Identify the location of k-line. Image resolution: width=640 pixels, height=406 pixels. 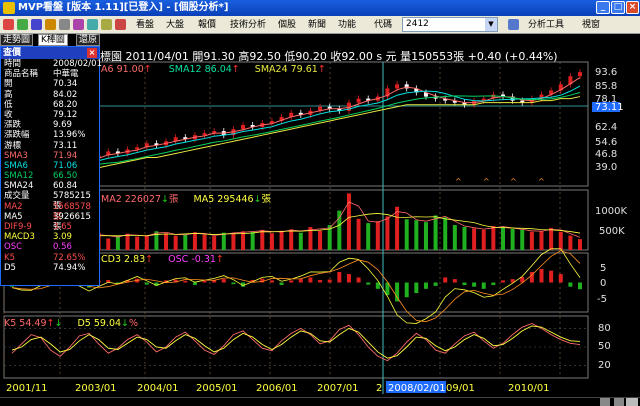
(296, 342).